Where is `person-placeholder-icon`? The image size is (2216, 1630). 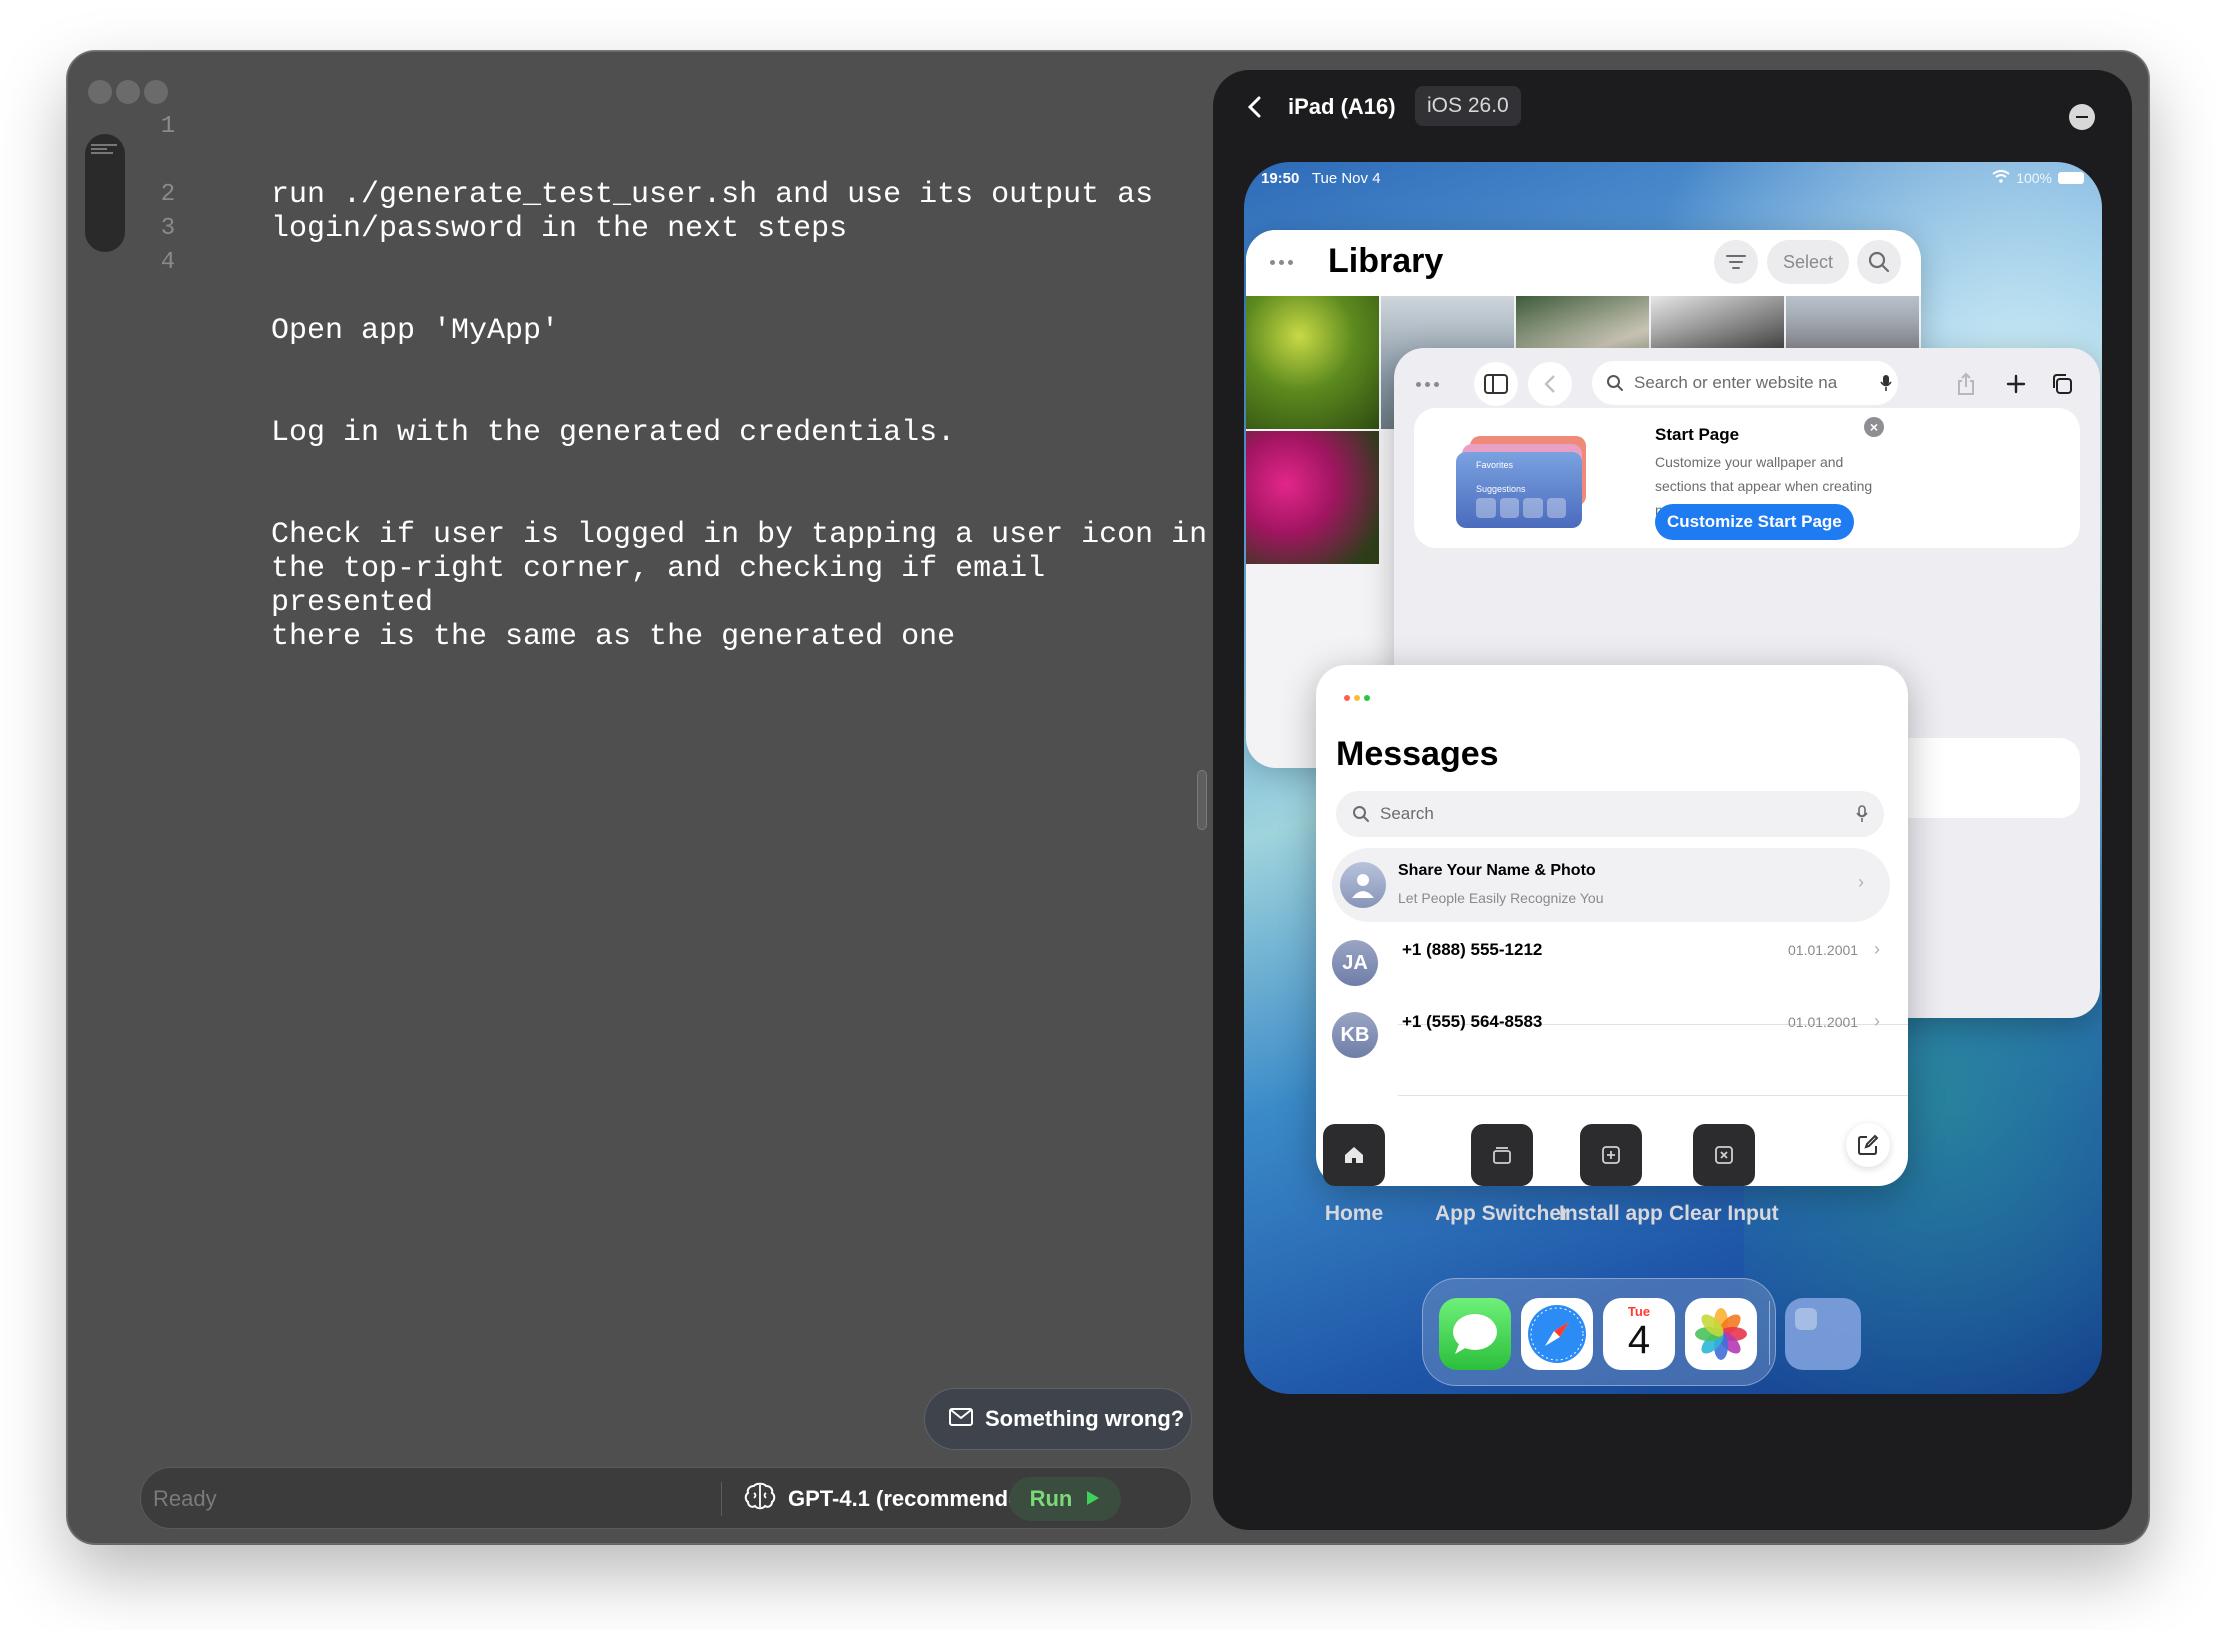
person-placeholder-icon is located at coordinates (1363, 885).